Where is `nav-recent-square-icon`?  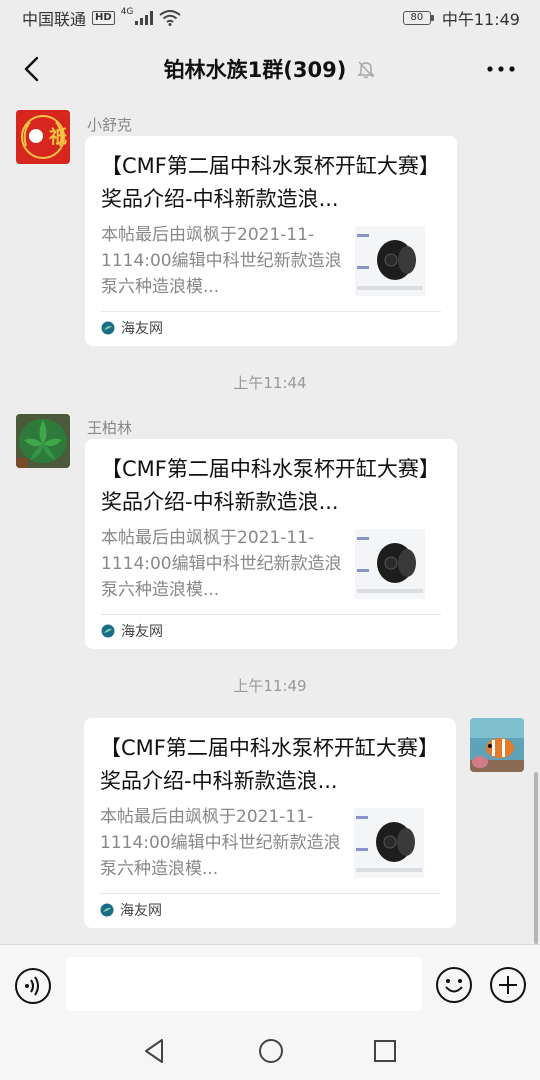 nav-recent-square-icon is located at coordinates (385, 1051).